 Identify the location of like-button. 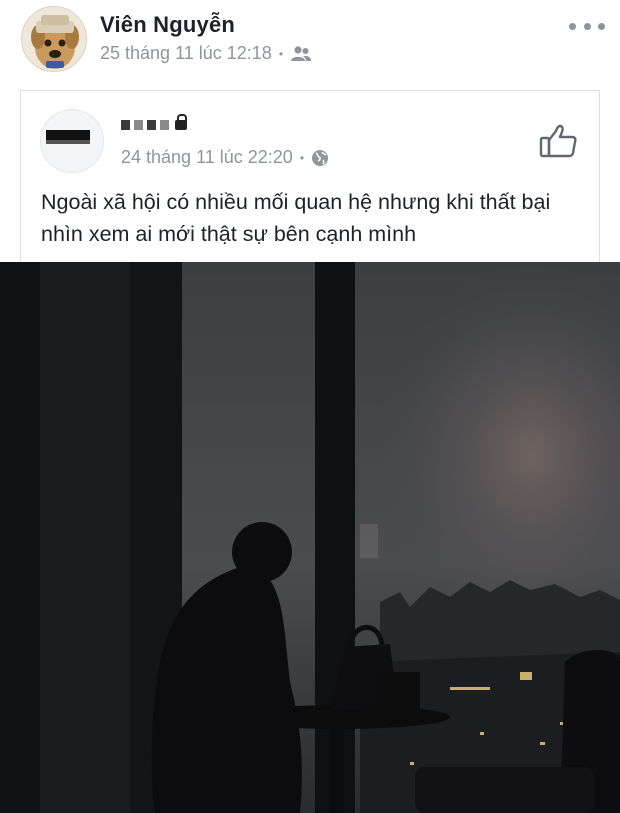
(559, 141).